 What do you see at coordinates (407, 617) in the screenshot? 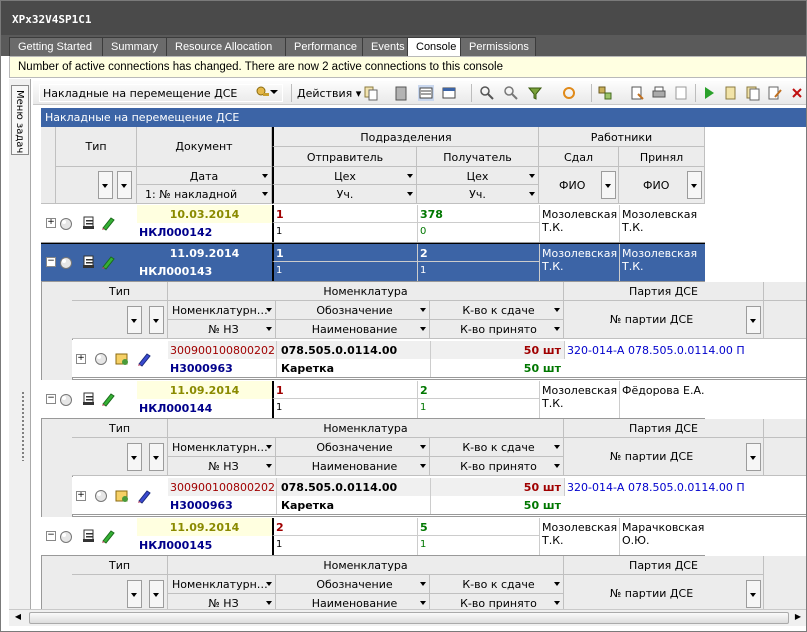
I see `horizontal-scrollbar: ◀ ▶` at bounding box center [407, 617].